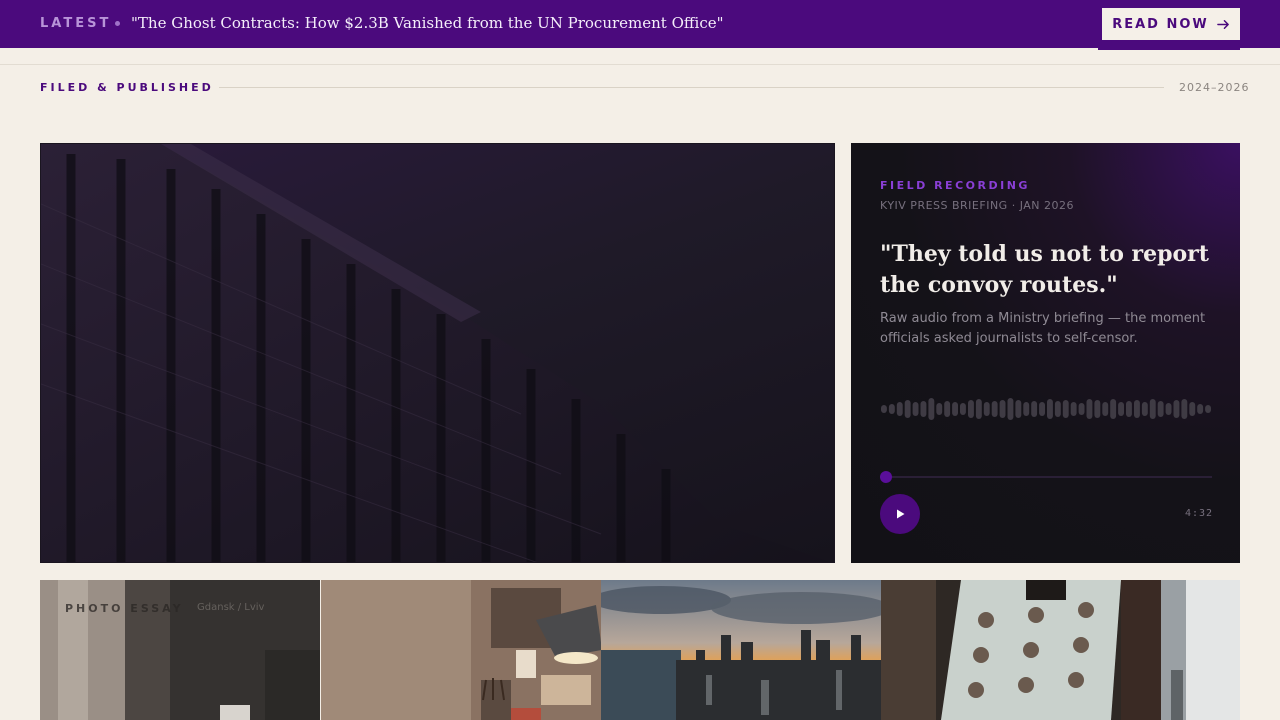 This screenshot has height=720, width=1280. What do you see at coordinates (1222, 24) in the screenshot?
I see `arrow-right-icon` at bounding box center [1222, 24].